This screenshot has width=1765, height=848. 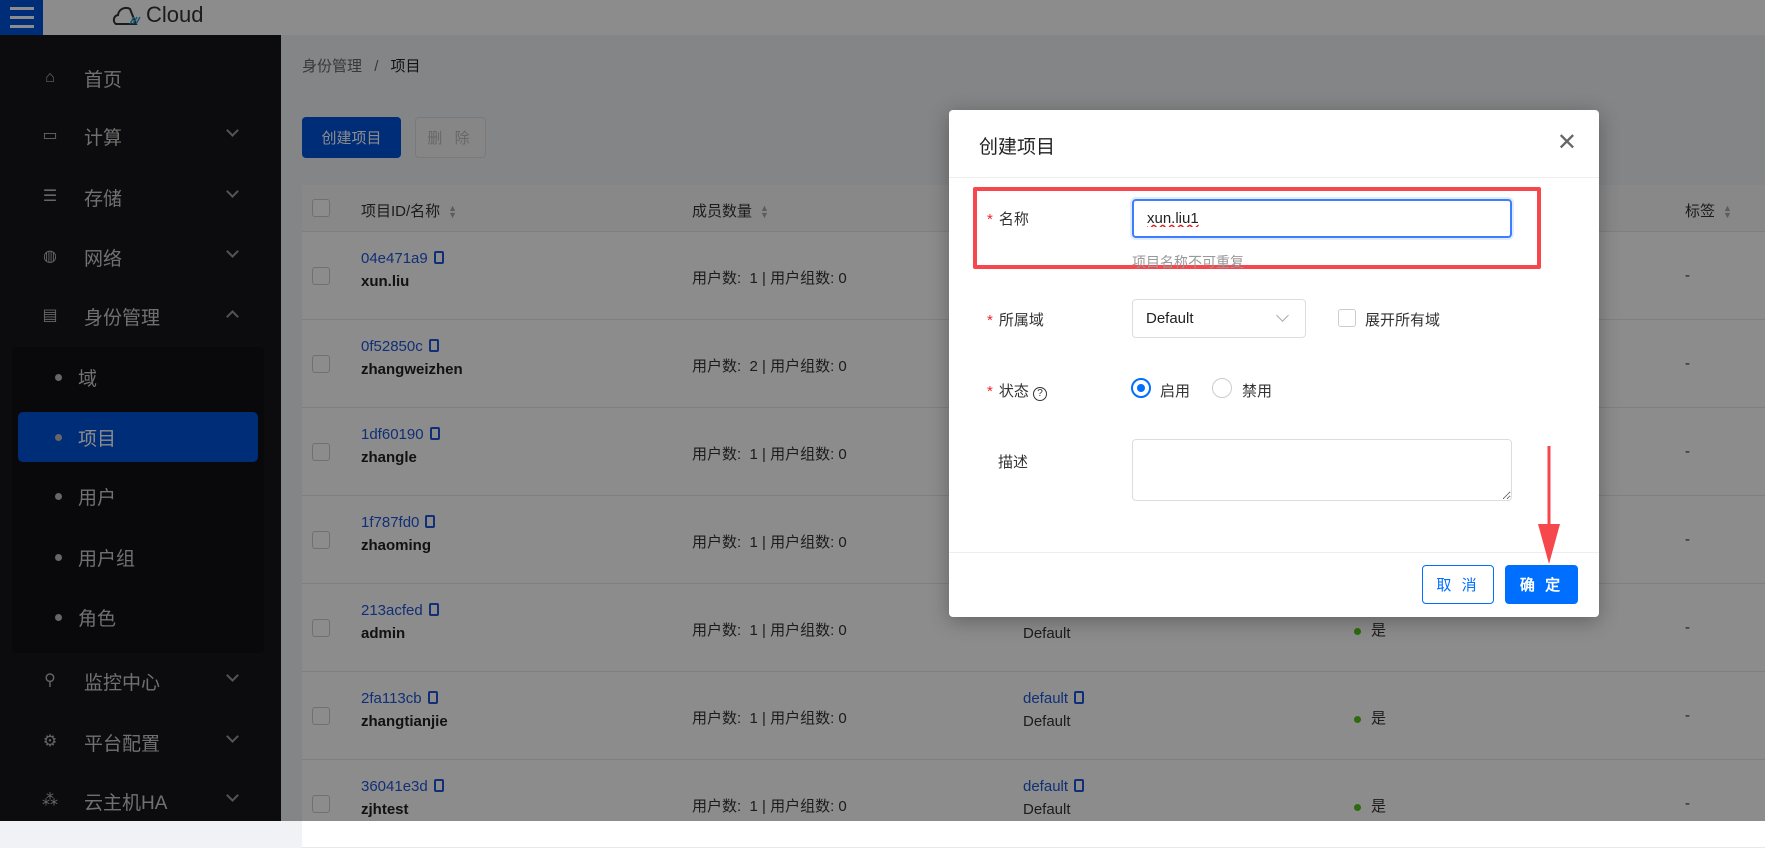 I want to click on status-disabled-radio, so click(x=1222, y=388).